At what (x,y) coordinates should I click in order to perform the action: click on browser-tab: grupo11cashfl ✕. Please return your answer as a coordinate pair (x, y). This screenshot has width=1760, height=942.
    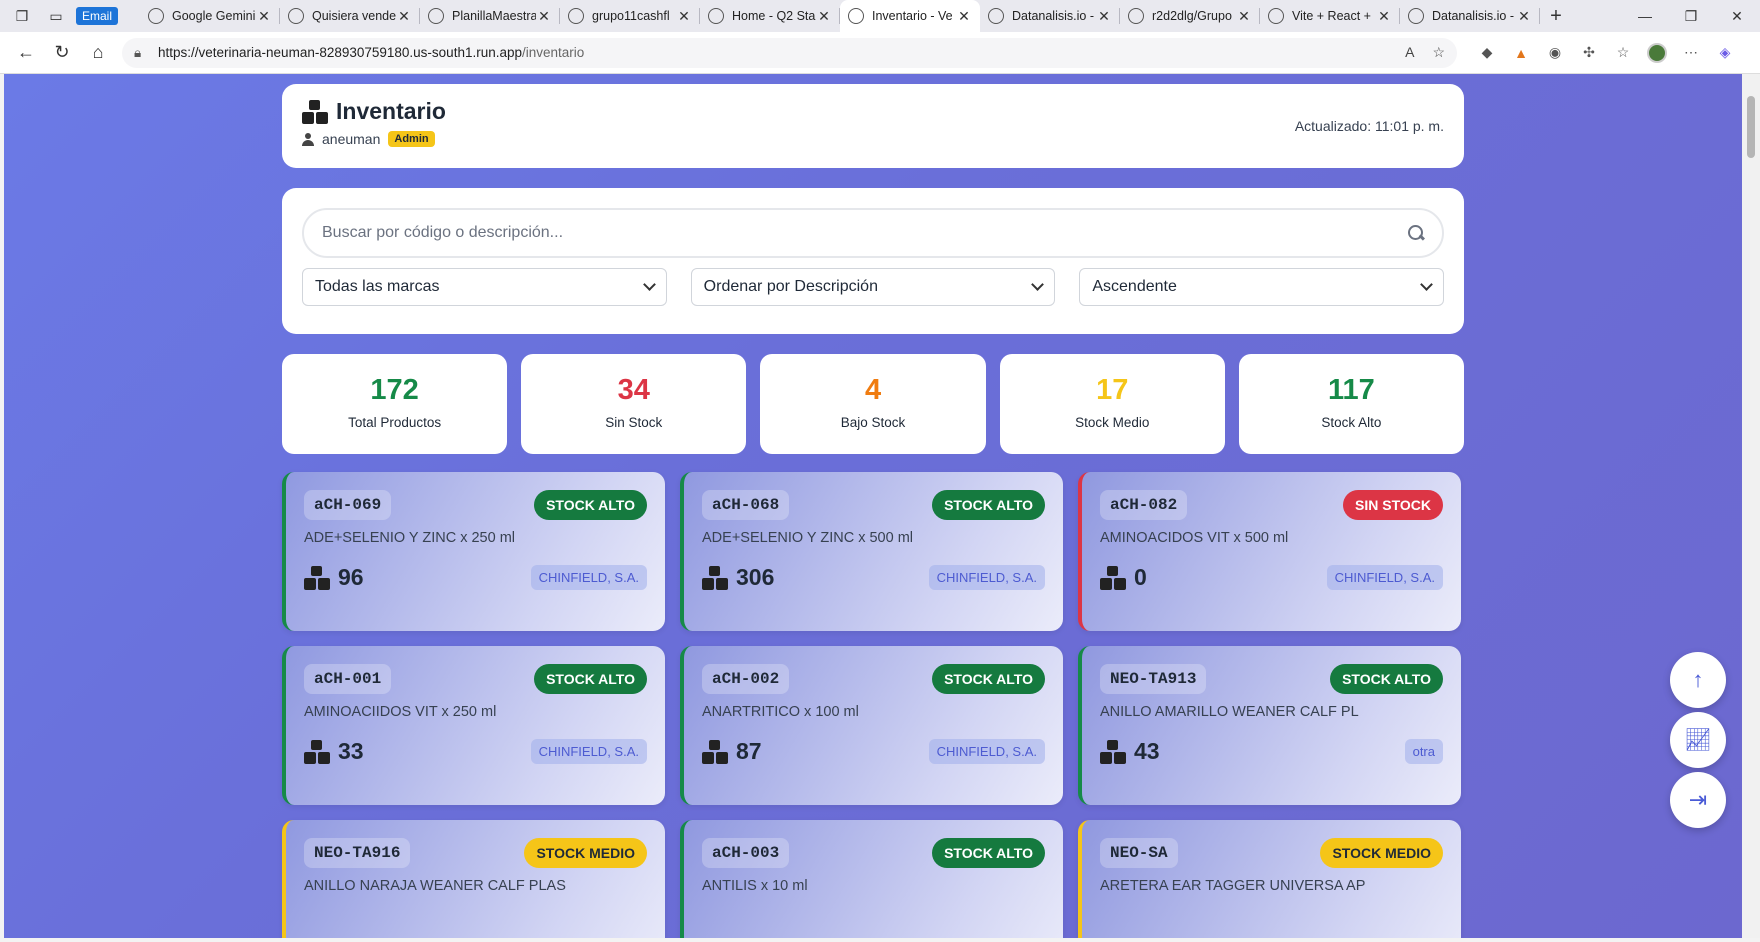
    Looking at the image, I should click on (630, 16).